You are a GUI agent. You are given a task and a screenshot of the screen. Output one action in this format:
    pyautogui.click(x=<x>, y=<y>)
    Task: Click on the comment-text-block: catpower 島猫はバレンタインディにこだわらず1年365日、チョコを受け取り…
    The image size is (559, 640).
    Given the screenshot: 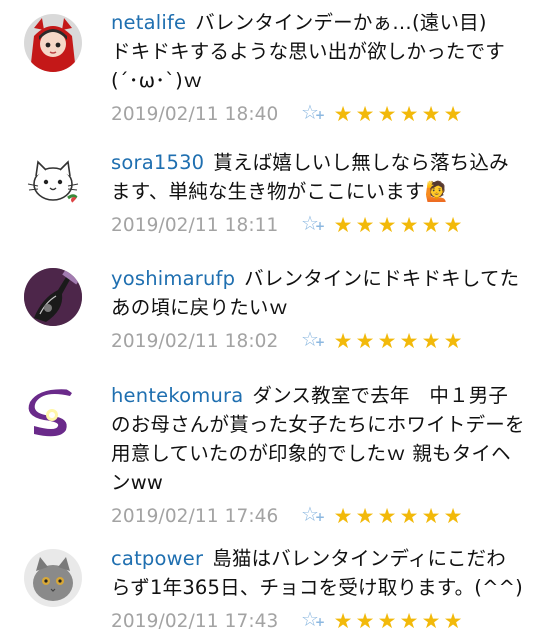 What is the action you would take?
    pyautogui.click(x=318, y=573)
    